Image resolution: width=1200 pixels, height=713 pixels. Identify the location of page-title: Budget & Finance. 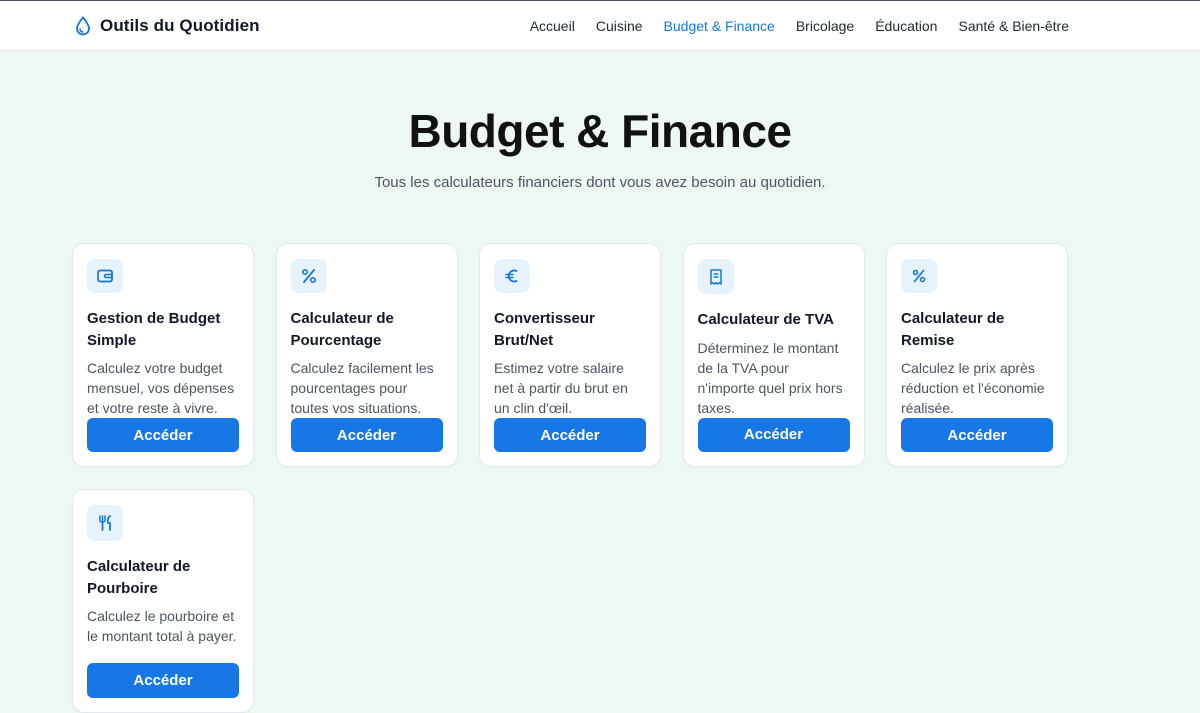
(600, 131).